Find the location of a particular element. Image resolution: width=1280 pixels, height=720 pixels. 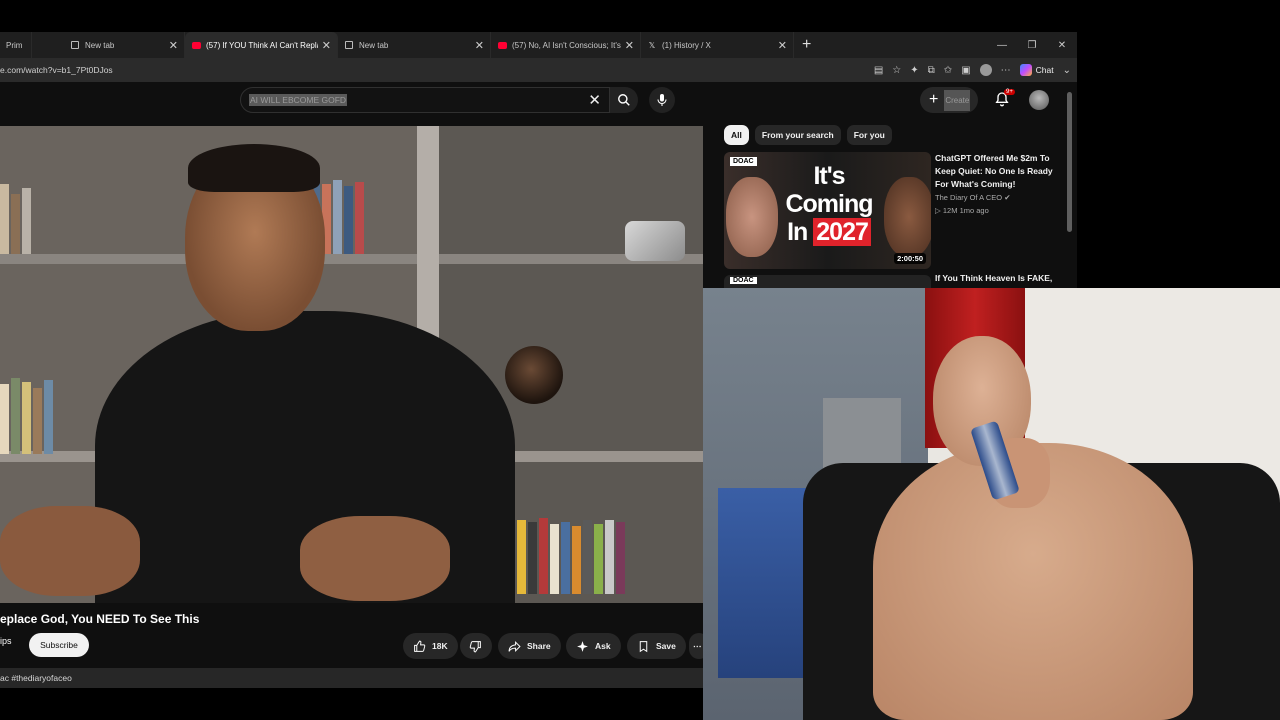

minimize-icon: — is located at coordinates (1002, 45).